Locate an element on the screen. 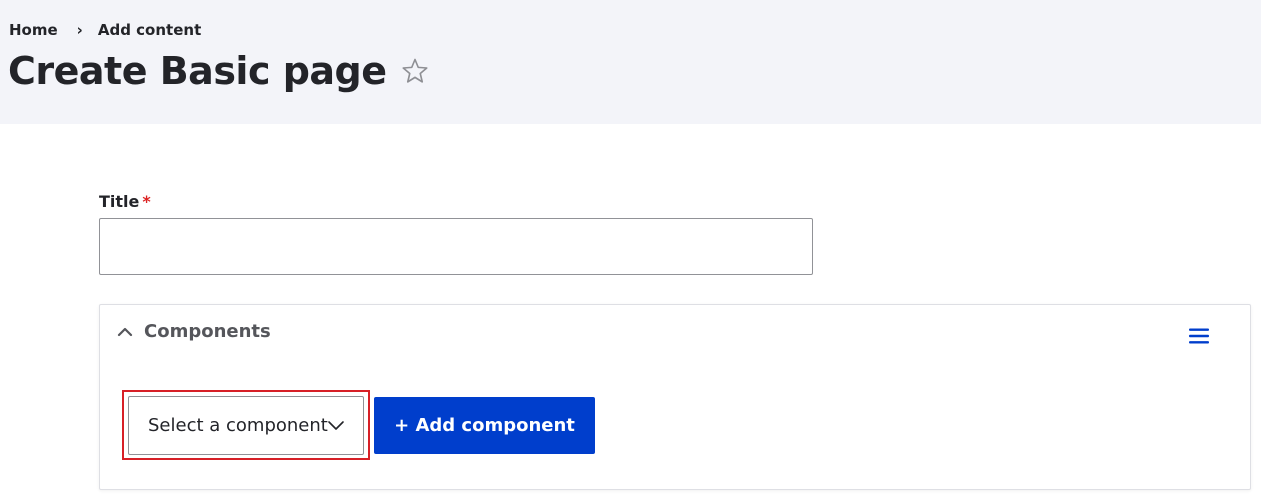  components-toggle: Components is located at coordinates (193, 331).